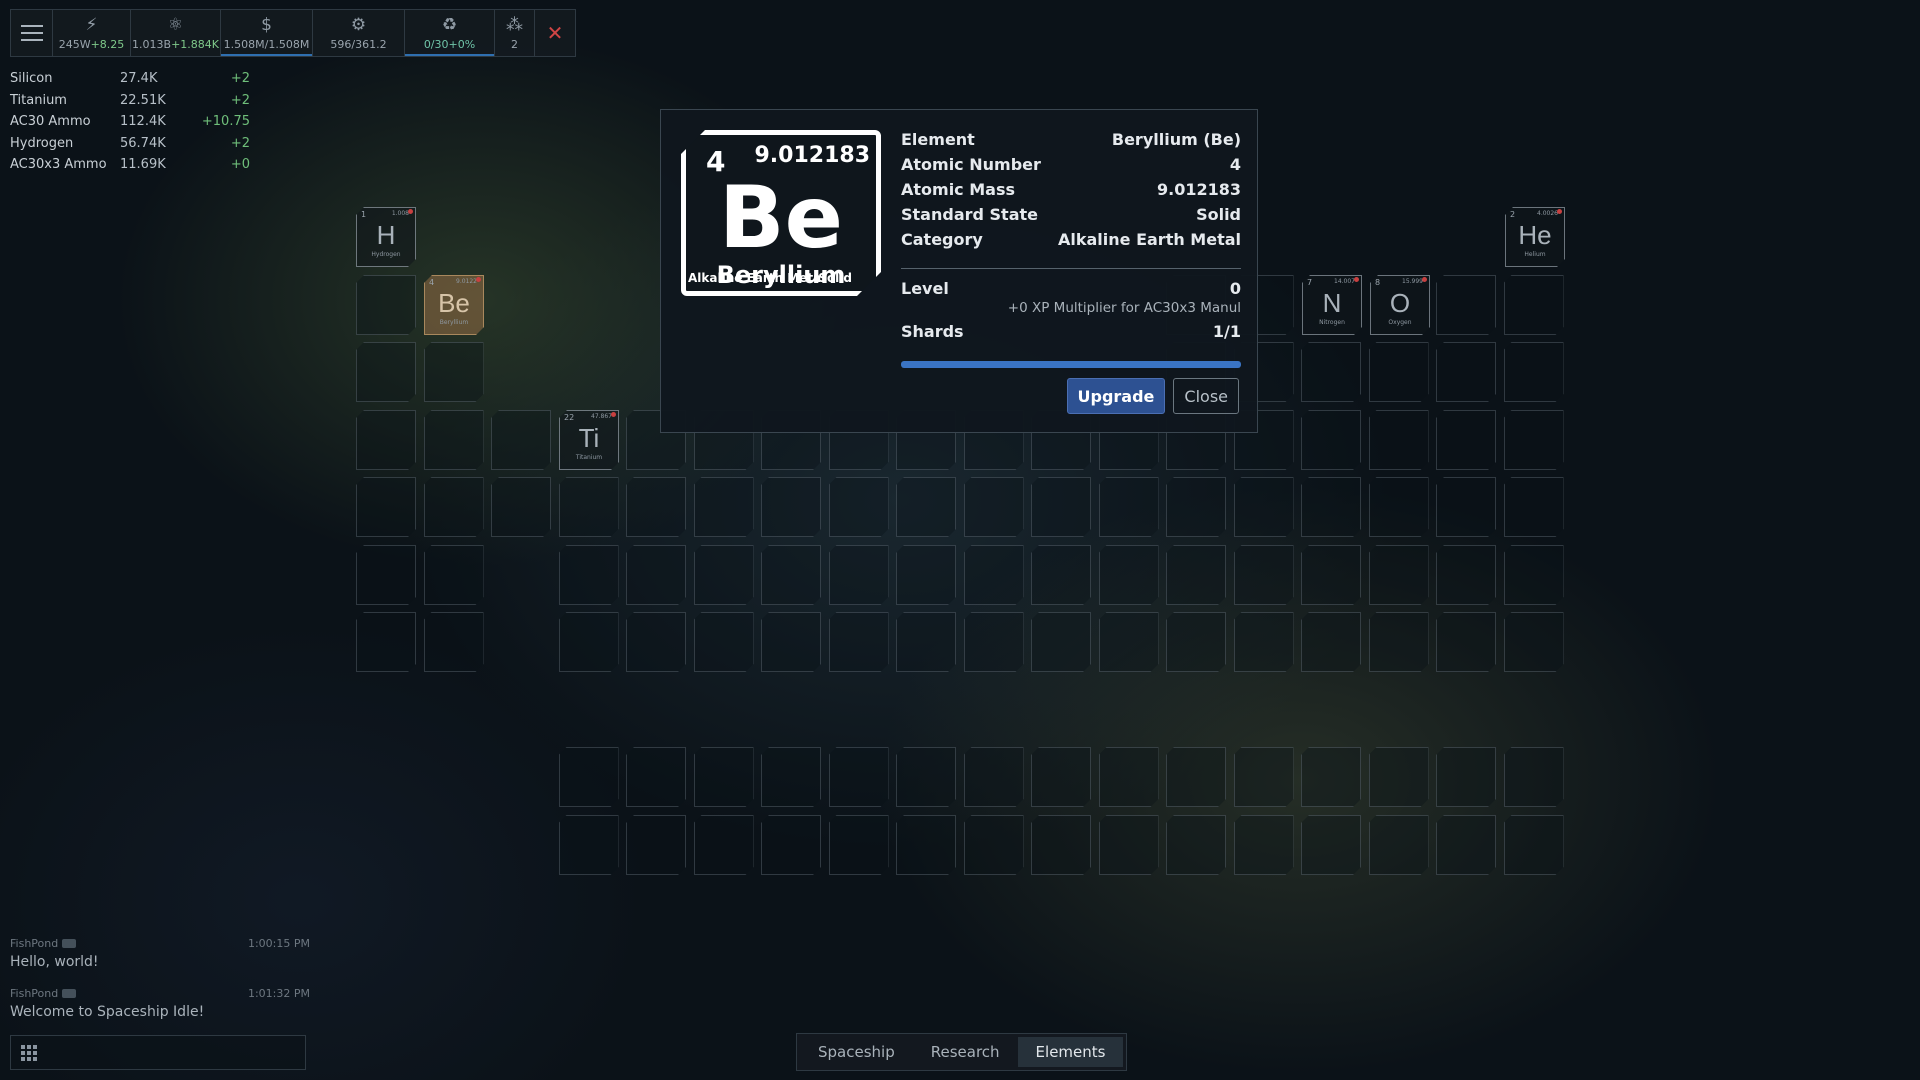 The height and width of the screenshot is (1080, 1920). I want to click on element-mass: 4.0026, so click(1547, 213).